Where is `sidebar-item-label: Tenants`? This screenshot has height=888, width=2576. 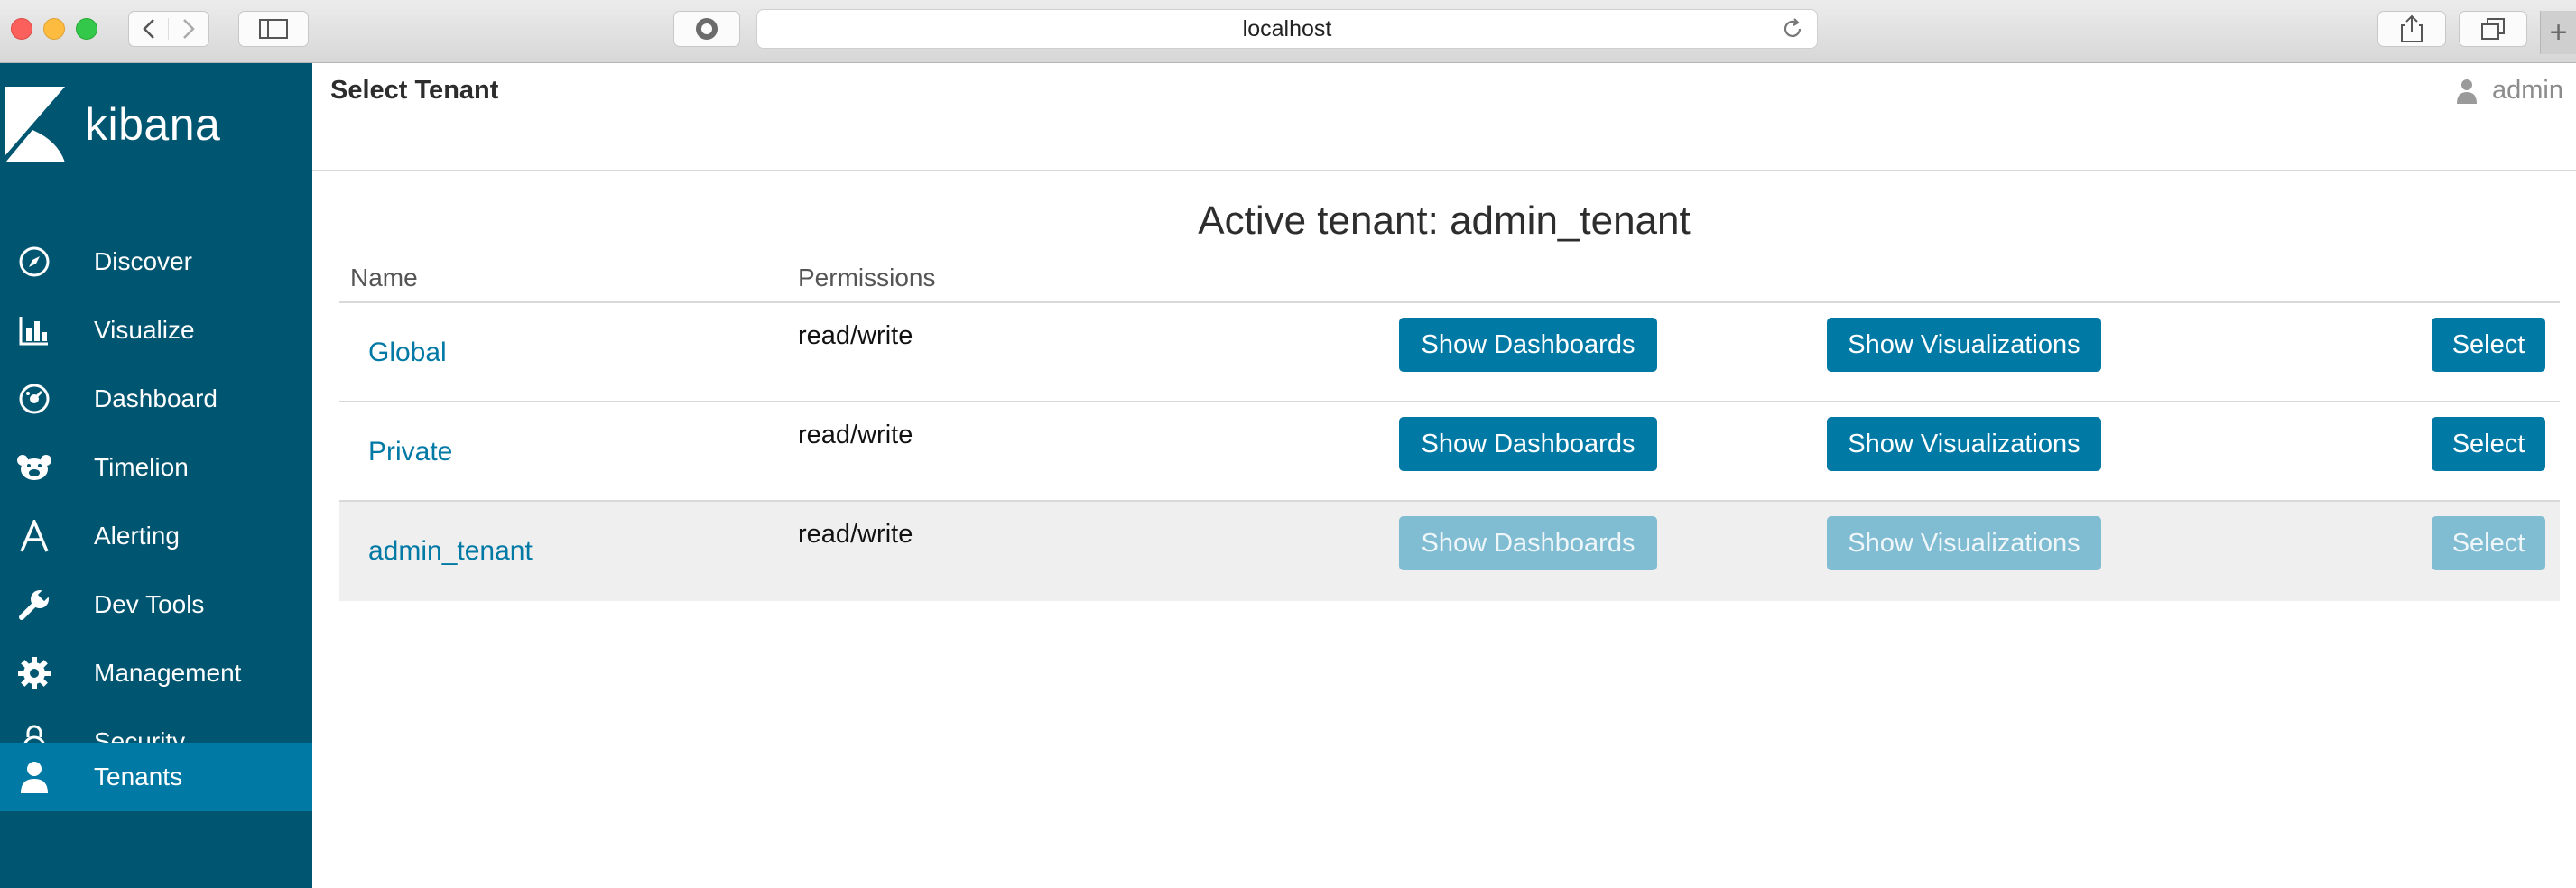 sidebar-item-label: Tenants is located at coordinates (138, 777).